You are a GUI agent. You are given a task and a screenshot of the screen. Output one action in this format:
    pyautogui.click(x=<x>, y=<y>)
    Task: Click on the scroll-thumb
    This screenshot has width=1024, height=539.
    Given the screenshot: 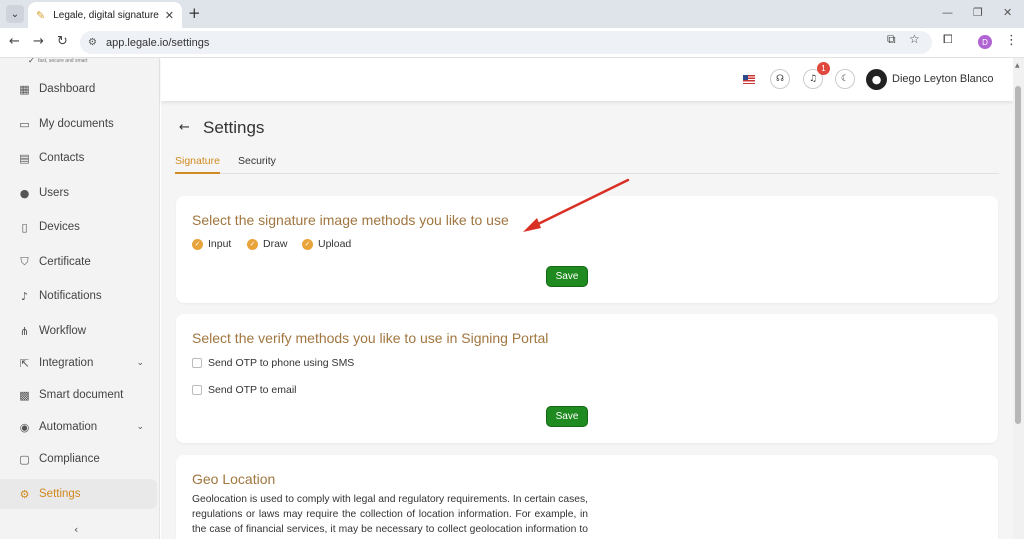 What is the action you would take?
    pyautogui.click(x=1018, y=255)
    